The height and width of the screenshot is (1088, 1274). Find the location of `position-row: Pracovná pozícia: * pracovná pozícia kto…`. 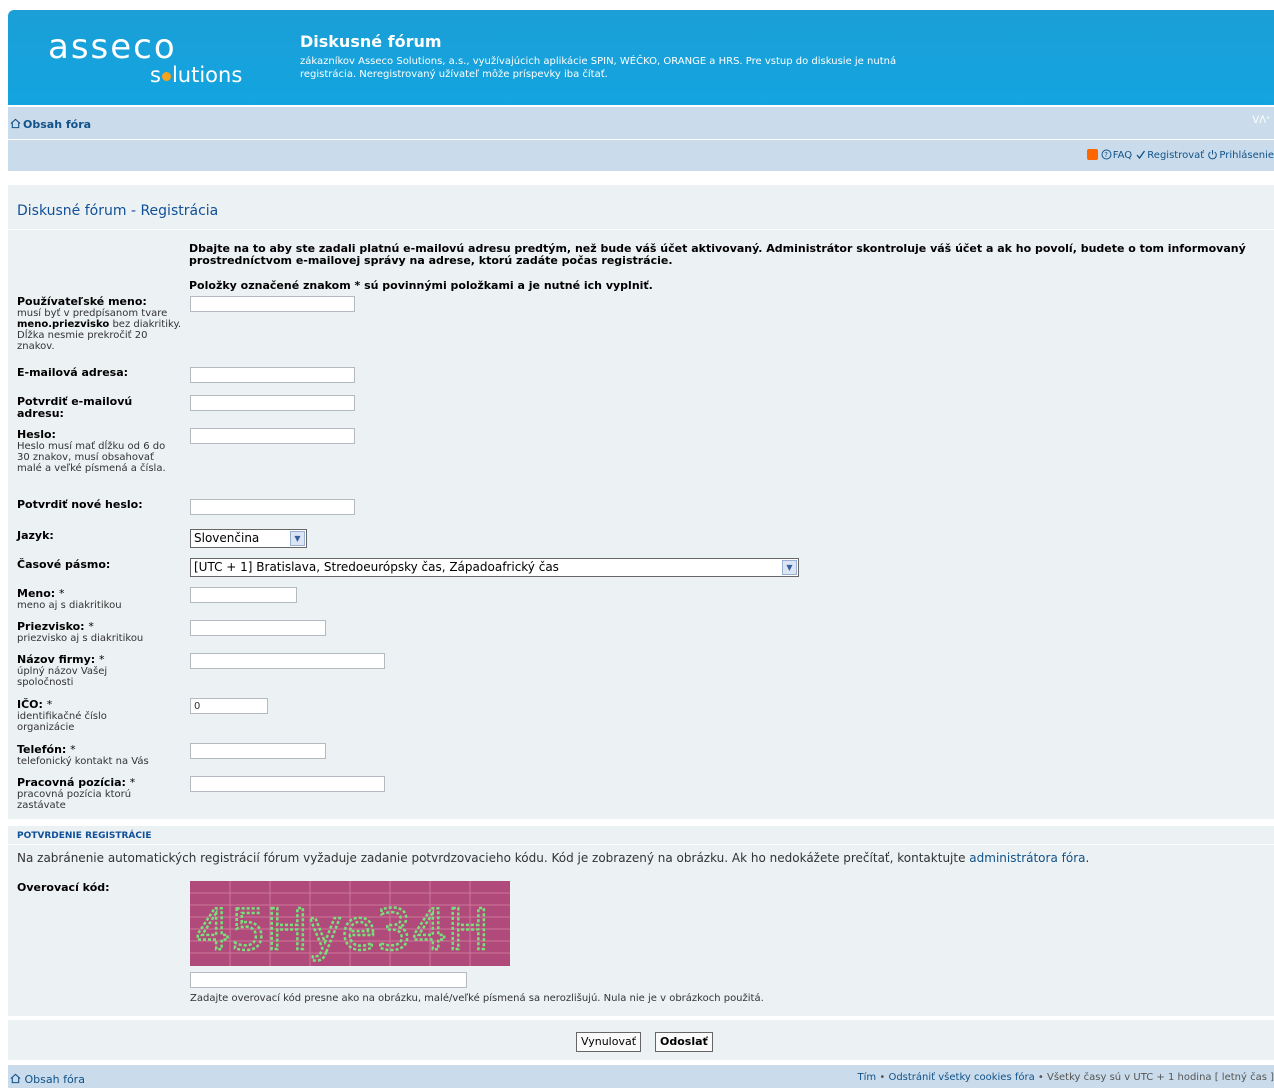

position-row: Pracovná pozícia: * pracovná pozícia kto… is located at coordinates (87, 794).